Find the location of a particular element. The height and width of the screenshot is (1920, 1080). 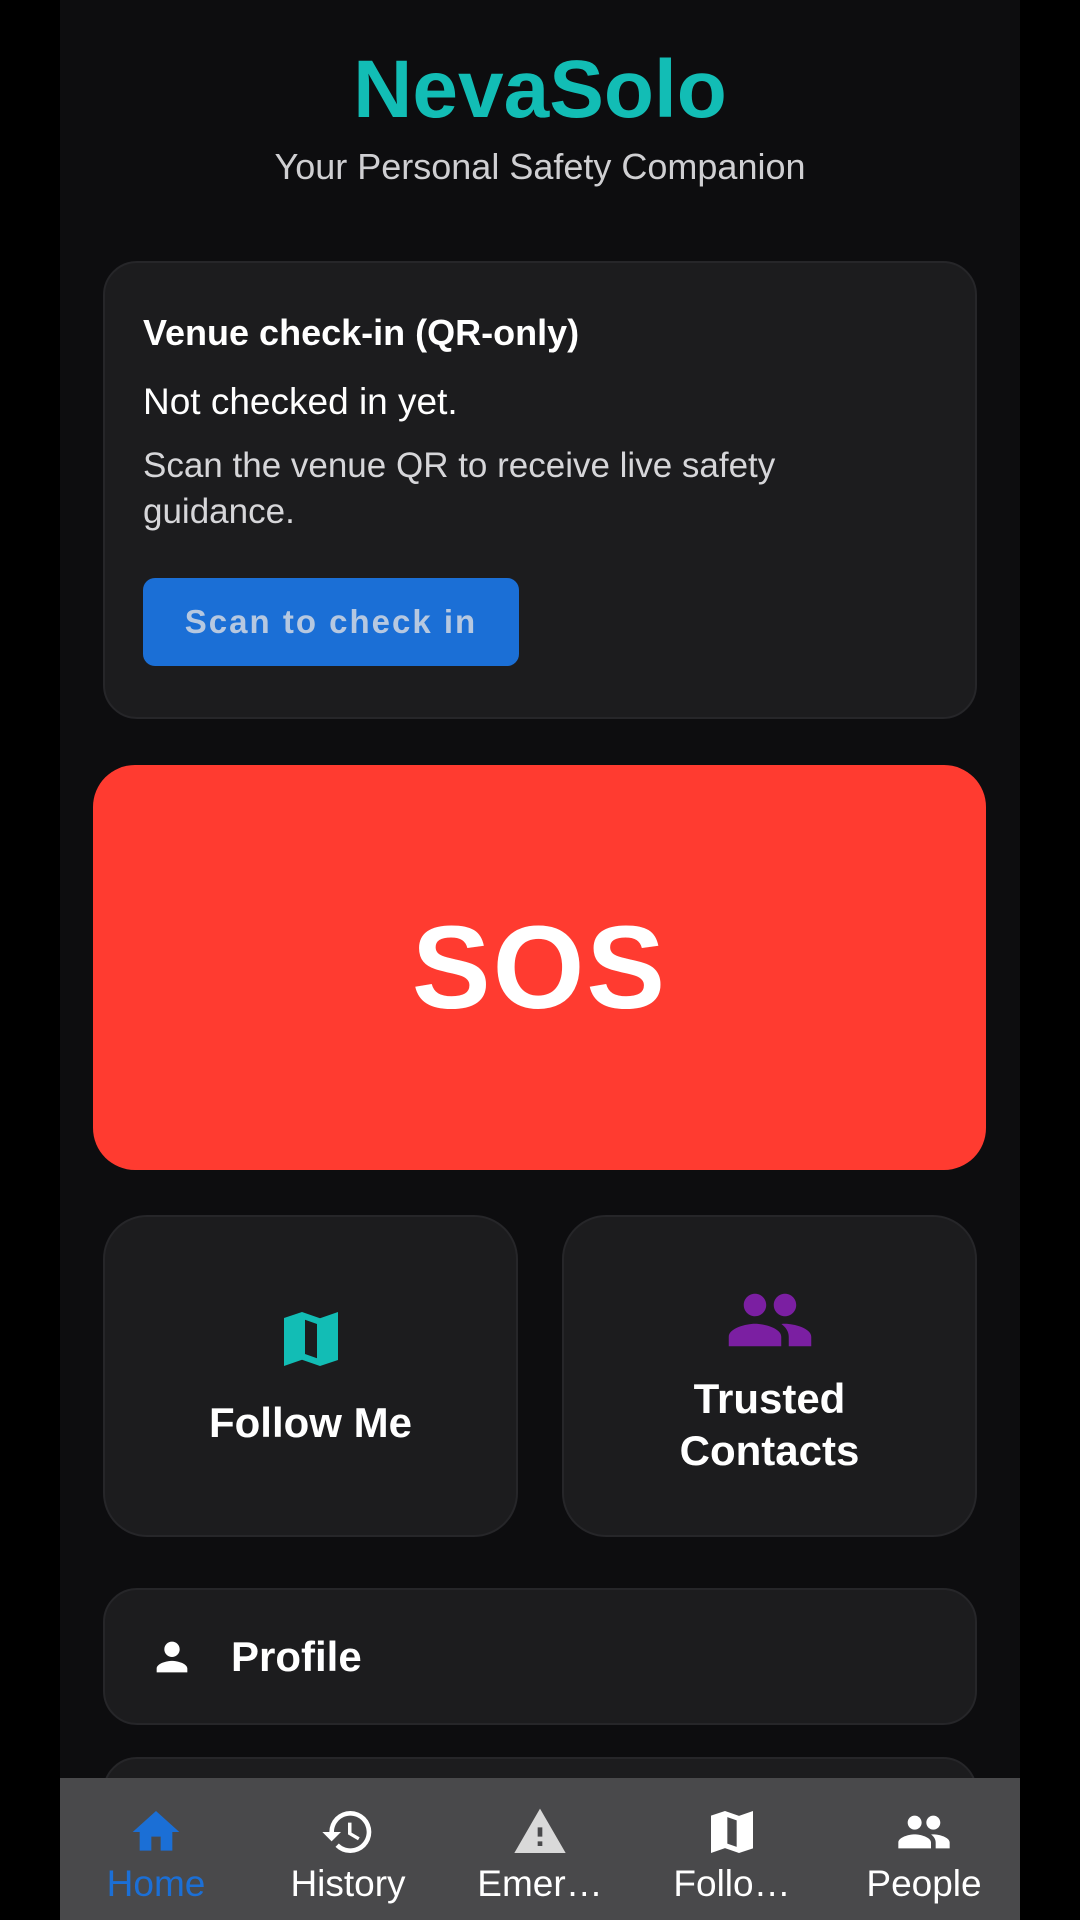

trusted-contacts-label: Trusted Contacts is located at coordinates (769, 1424).